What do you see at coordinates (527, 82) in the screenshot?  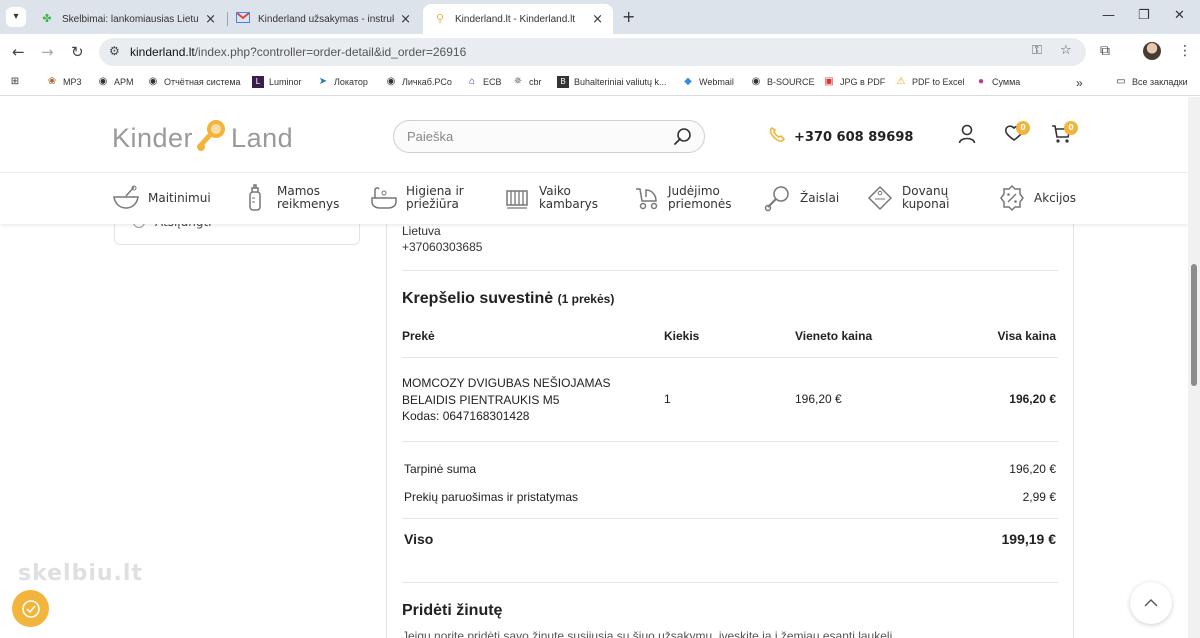 I see `bookmark-cbr: ✵ cbr` at bounding box center [527, 82].